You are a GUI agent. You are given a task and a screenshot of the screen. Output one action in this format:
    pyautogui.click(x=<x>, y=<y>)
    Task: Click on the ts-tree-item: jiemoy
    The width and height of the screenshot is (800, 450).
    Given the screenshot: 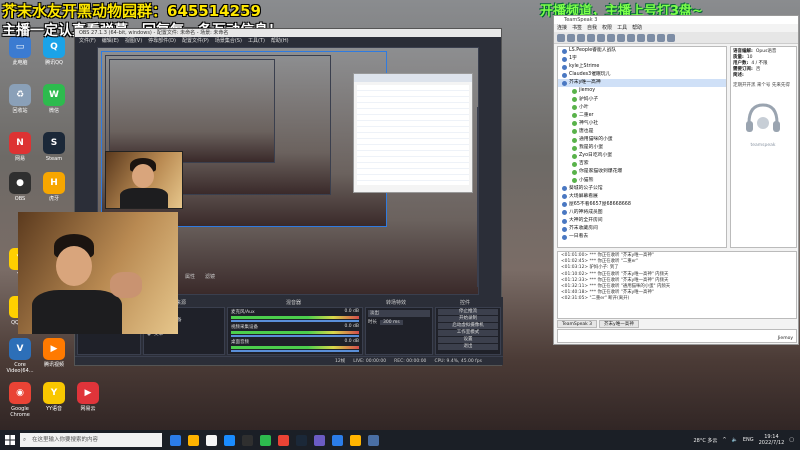 What is the action you would take?
    pyautogui.click(x=642, y=91)
    